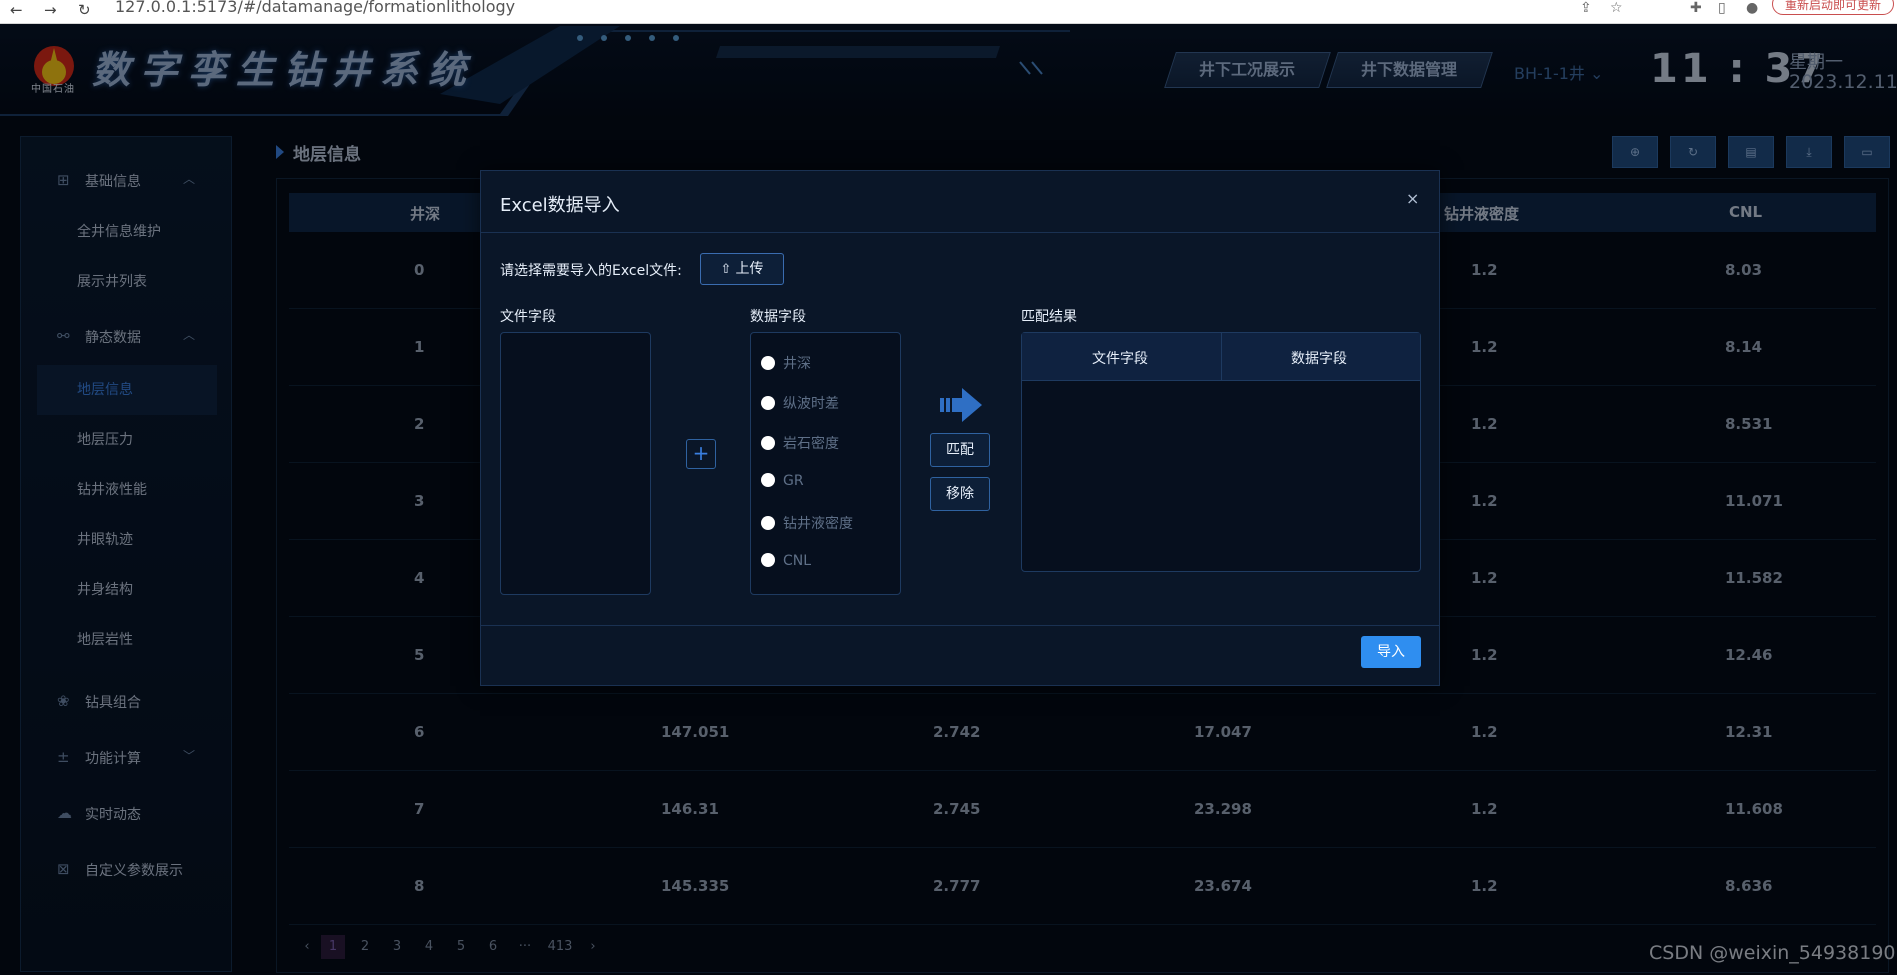 The height and width of the screenshot is (975, 1897). I want to click on sidepanel-icon: ▯, so click(1722, 8).